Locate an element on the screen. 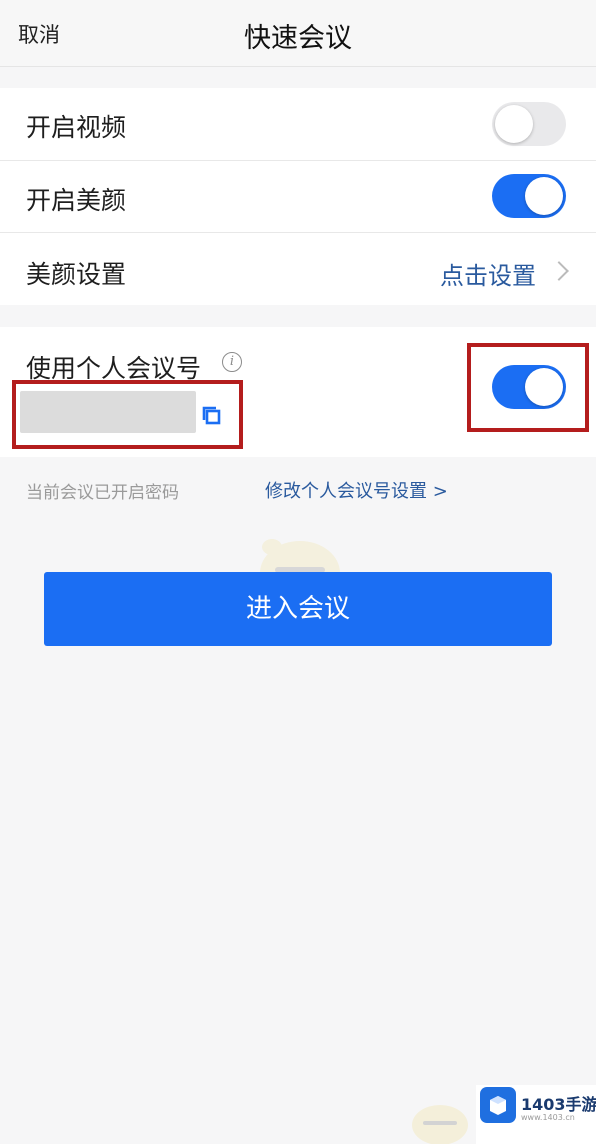 The image size is (596, 1144). beauty-toggle is located at coordinates (529, 196).